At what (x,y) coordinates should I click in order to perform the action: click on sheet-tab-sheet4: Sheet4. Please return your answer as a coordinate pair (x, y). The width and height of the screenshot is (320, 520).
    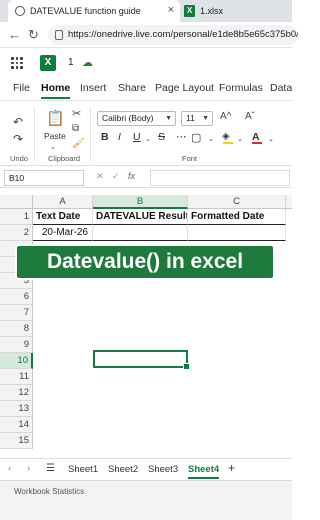
    Looking at the image, I should click on (204, 471).